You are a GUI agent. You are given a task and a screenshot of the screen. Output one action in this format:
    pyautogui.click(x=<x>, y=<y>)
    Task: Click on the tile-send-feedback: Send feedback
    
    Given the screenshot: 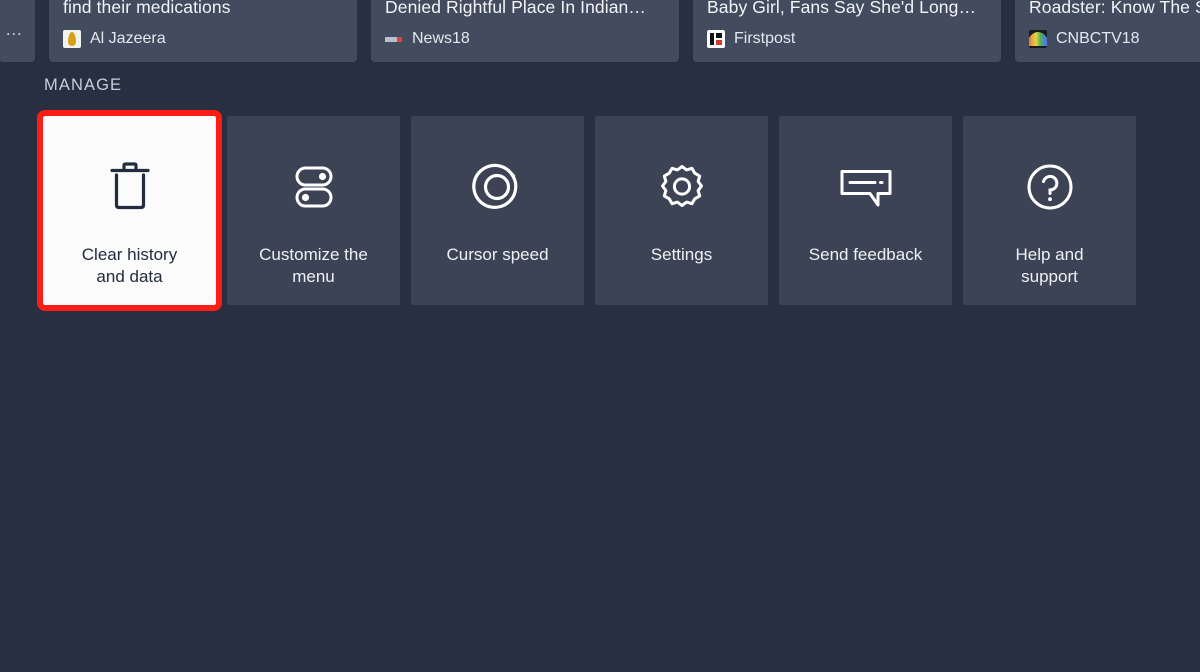 What is the action you would take?
    pyautogui.click(x=865, y=210)
    